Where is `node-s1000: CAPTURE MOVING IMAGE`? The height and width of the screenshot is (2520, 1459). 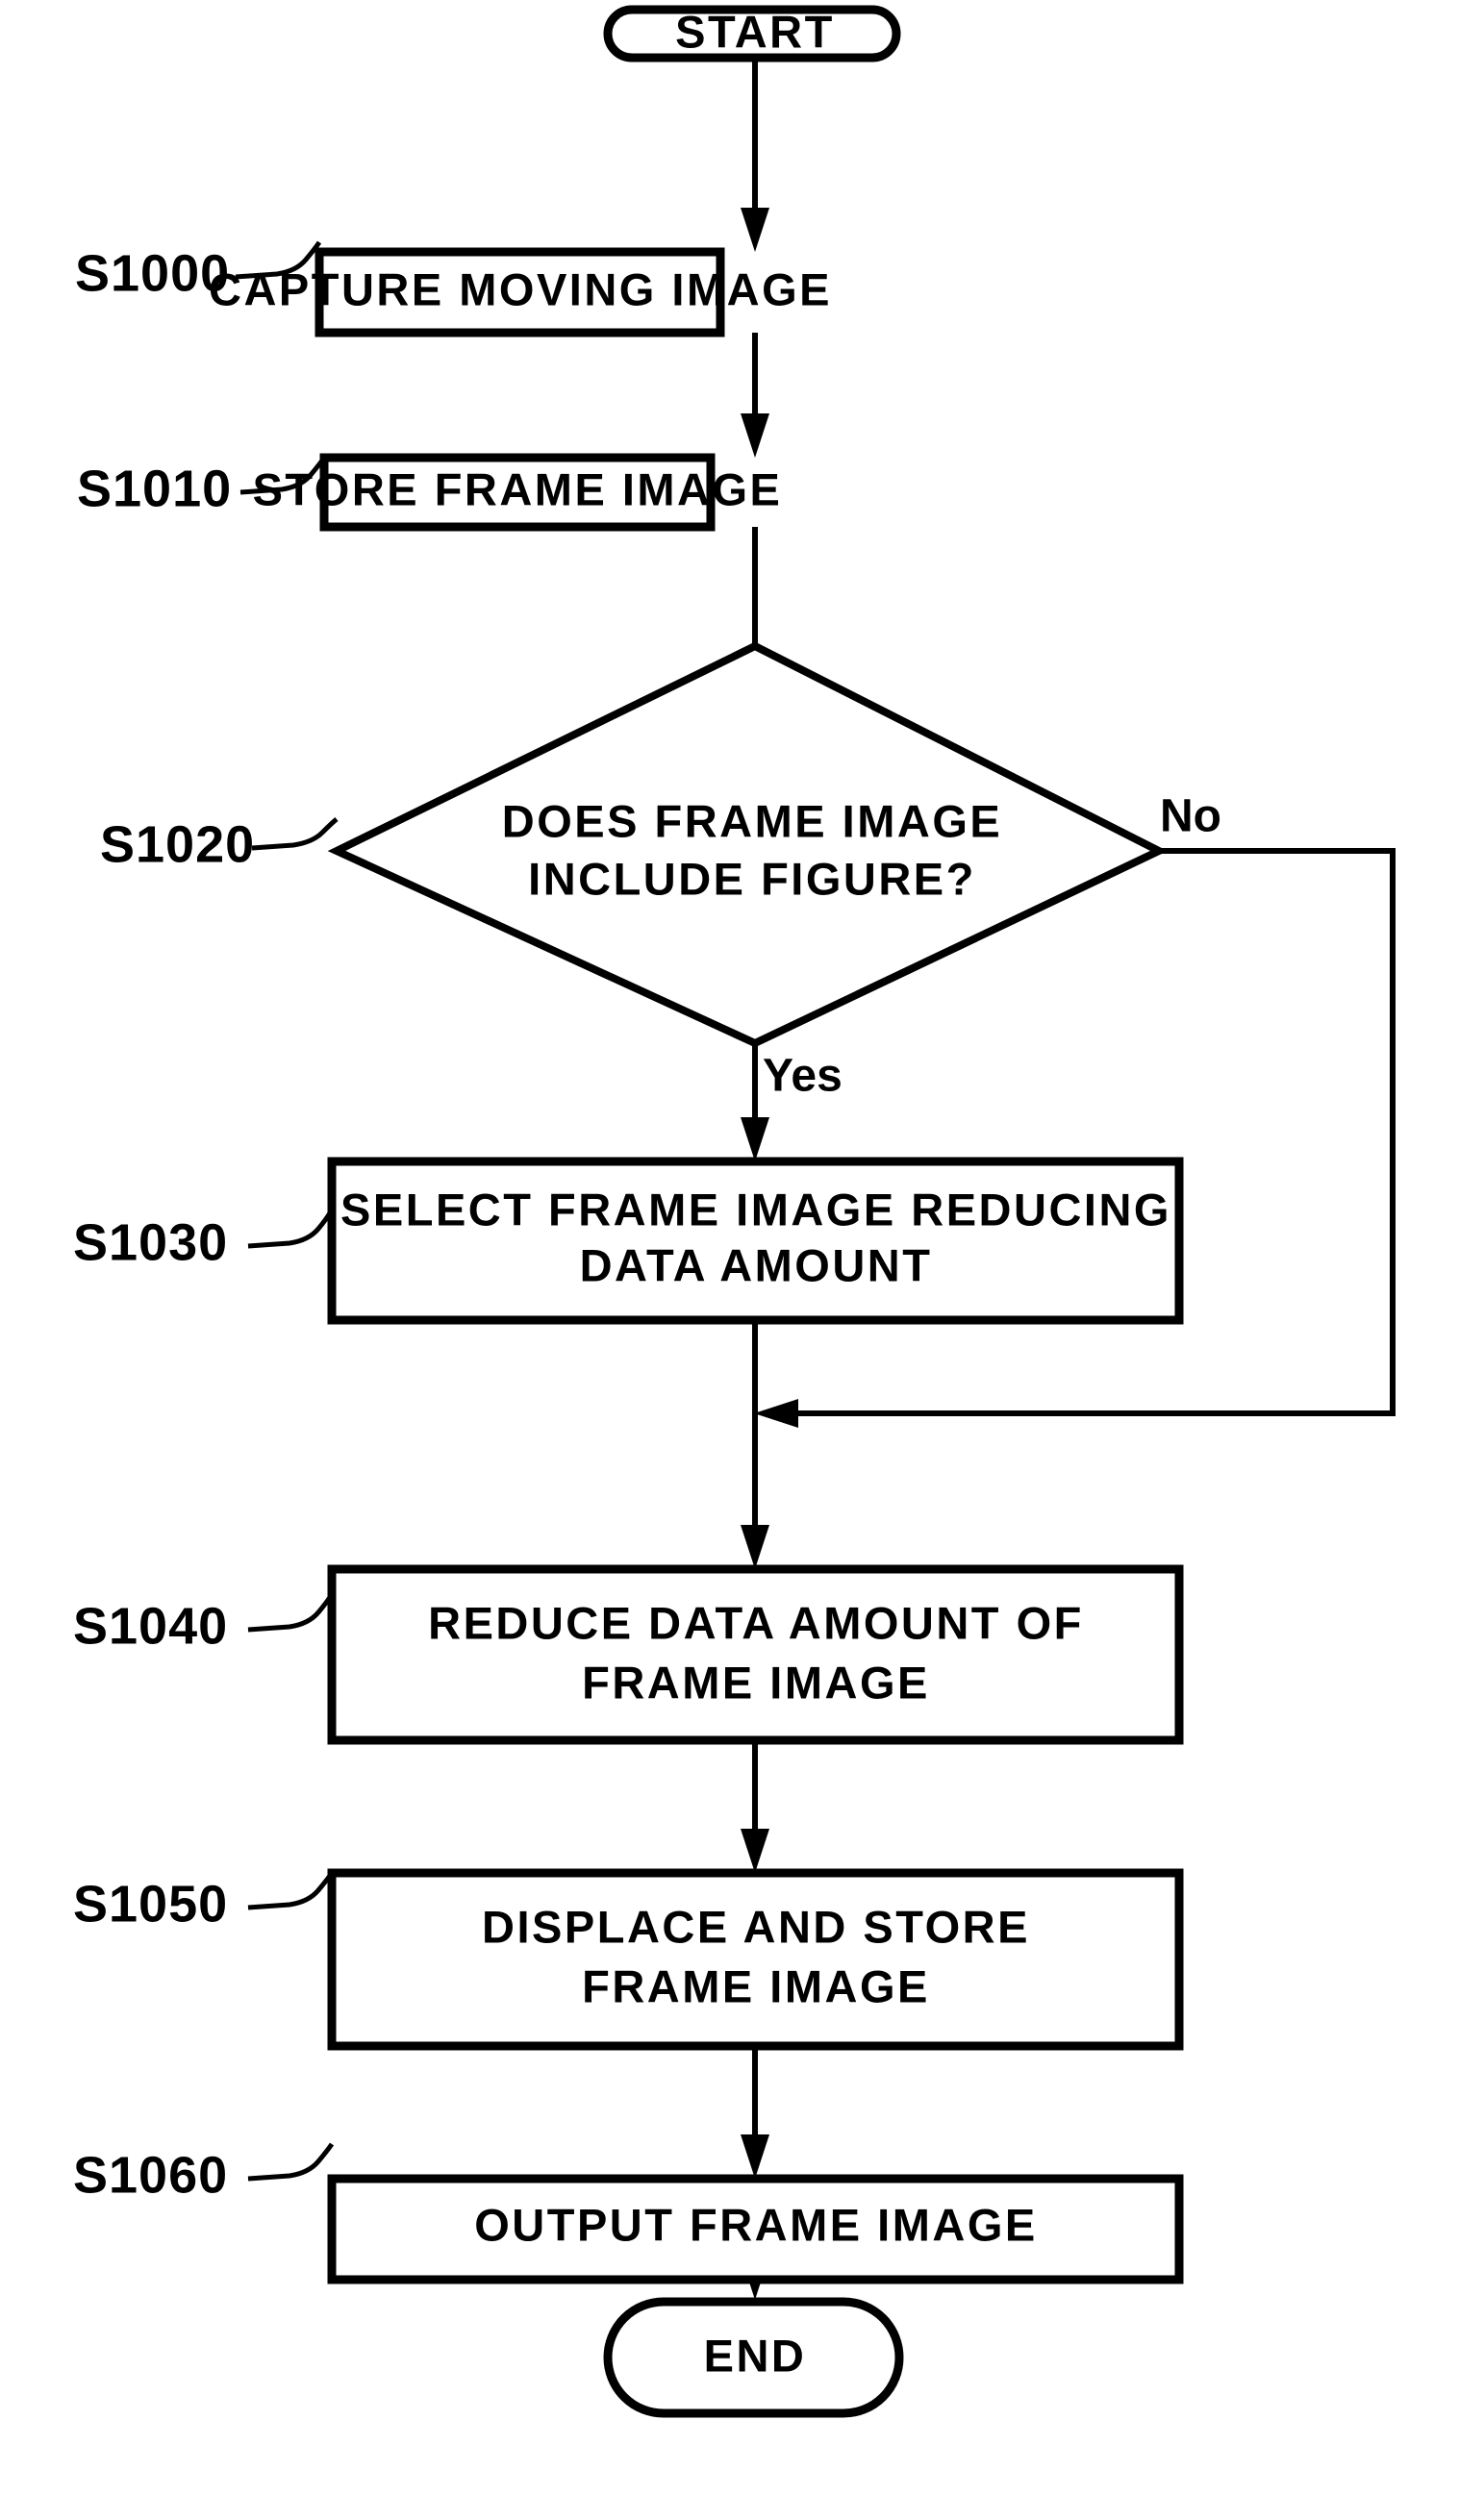
node-s1000: CAPTURE MOVING IMAGE is located at coordinates (520, 292).